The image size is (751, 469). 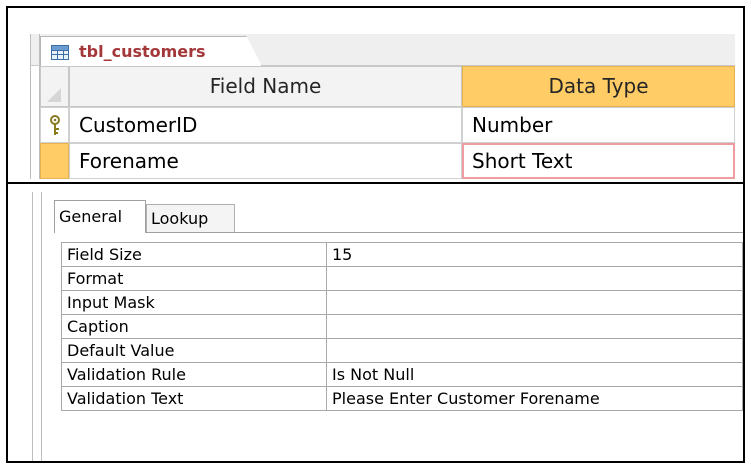 What do you see at coordinates (142, 51) in the screenshot?
I see `document-tab-label: tbl_customers` at bounding box center [142, 51].